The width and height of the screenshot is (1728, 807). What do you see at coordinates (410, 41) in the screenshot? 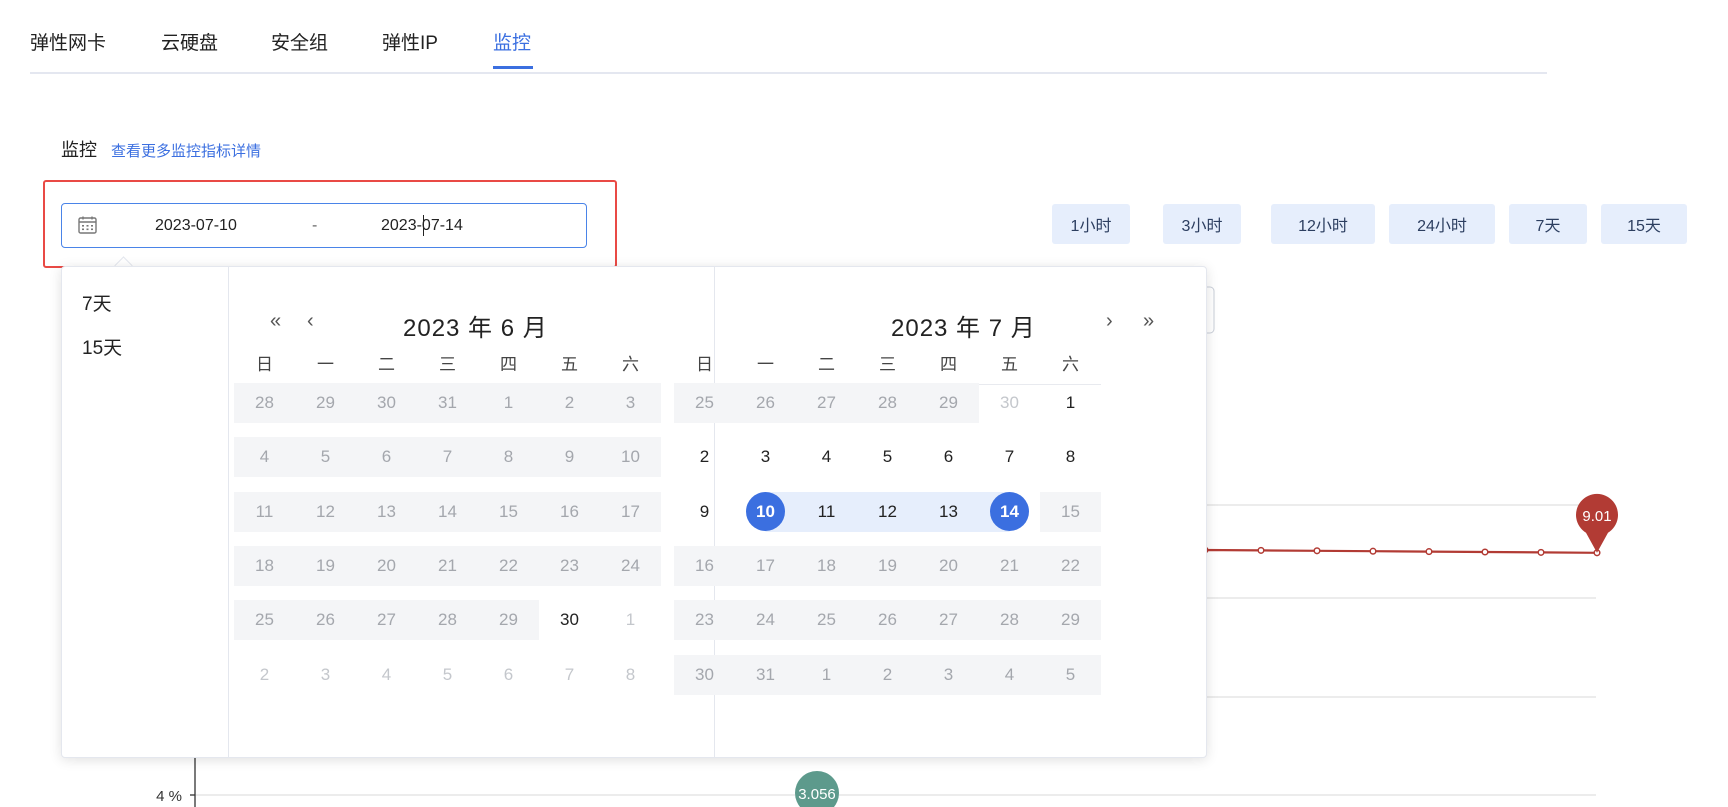
I see `tab-eip: 弹性IP` at bounding box center [410, 41].